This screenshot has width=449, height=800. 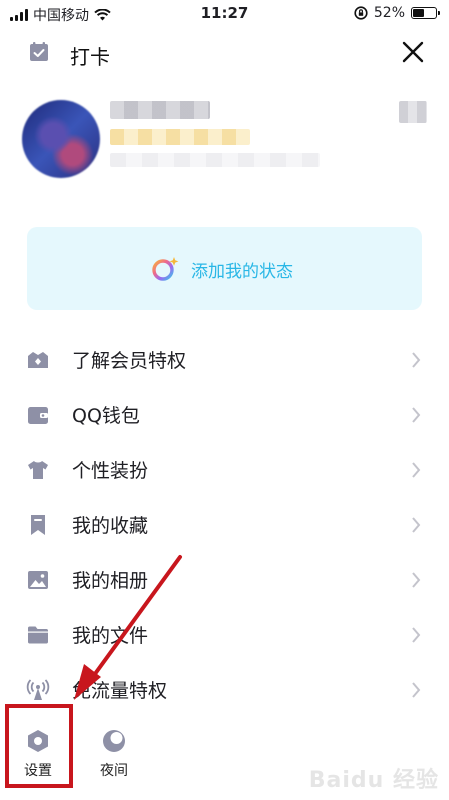 What do you see at coordinates (160, 110) in the screenshot?
I see `blurred-nickname` at bounding box center [160, 110].